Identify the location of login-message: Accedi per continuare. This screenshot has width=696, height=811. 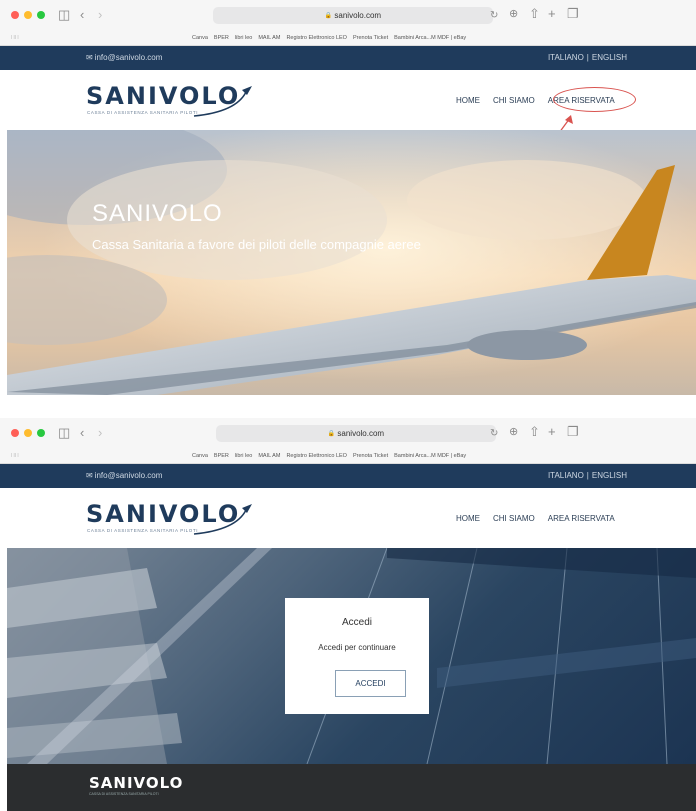
(357, 647).